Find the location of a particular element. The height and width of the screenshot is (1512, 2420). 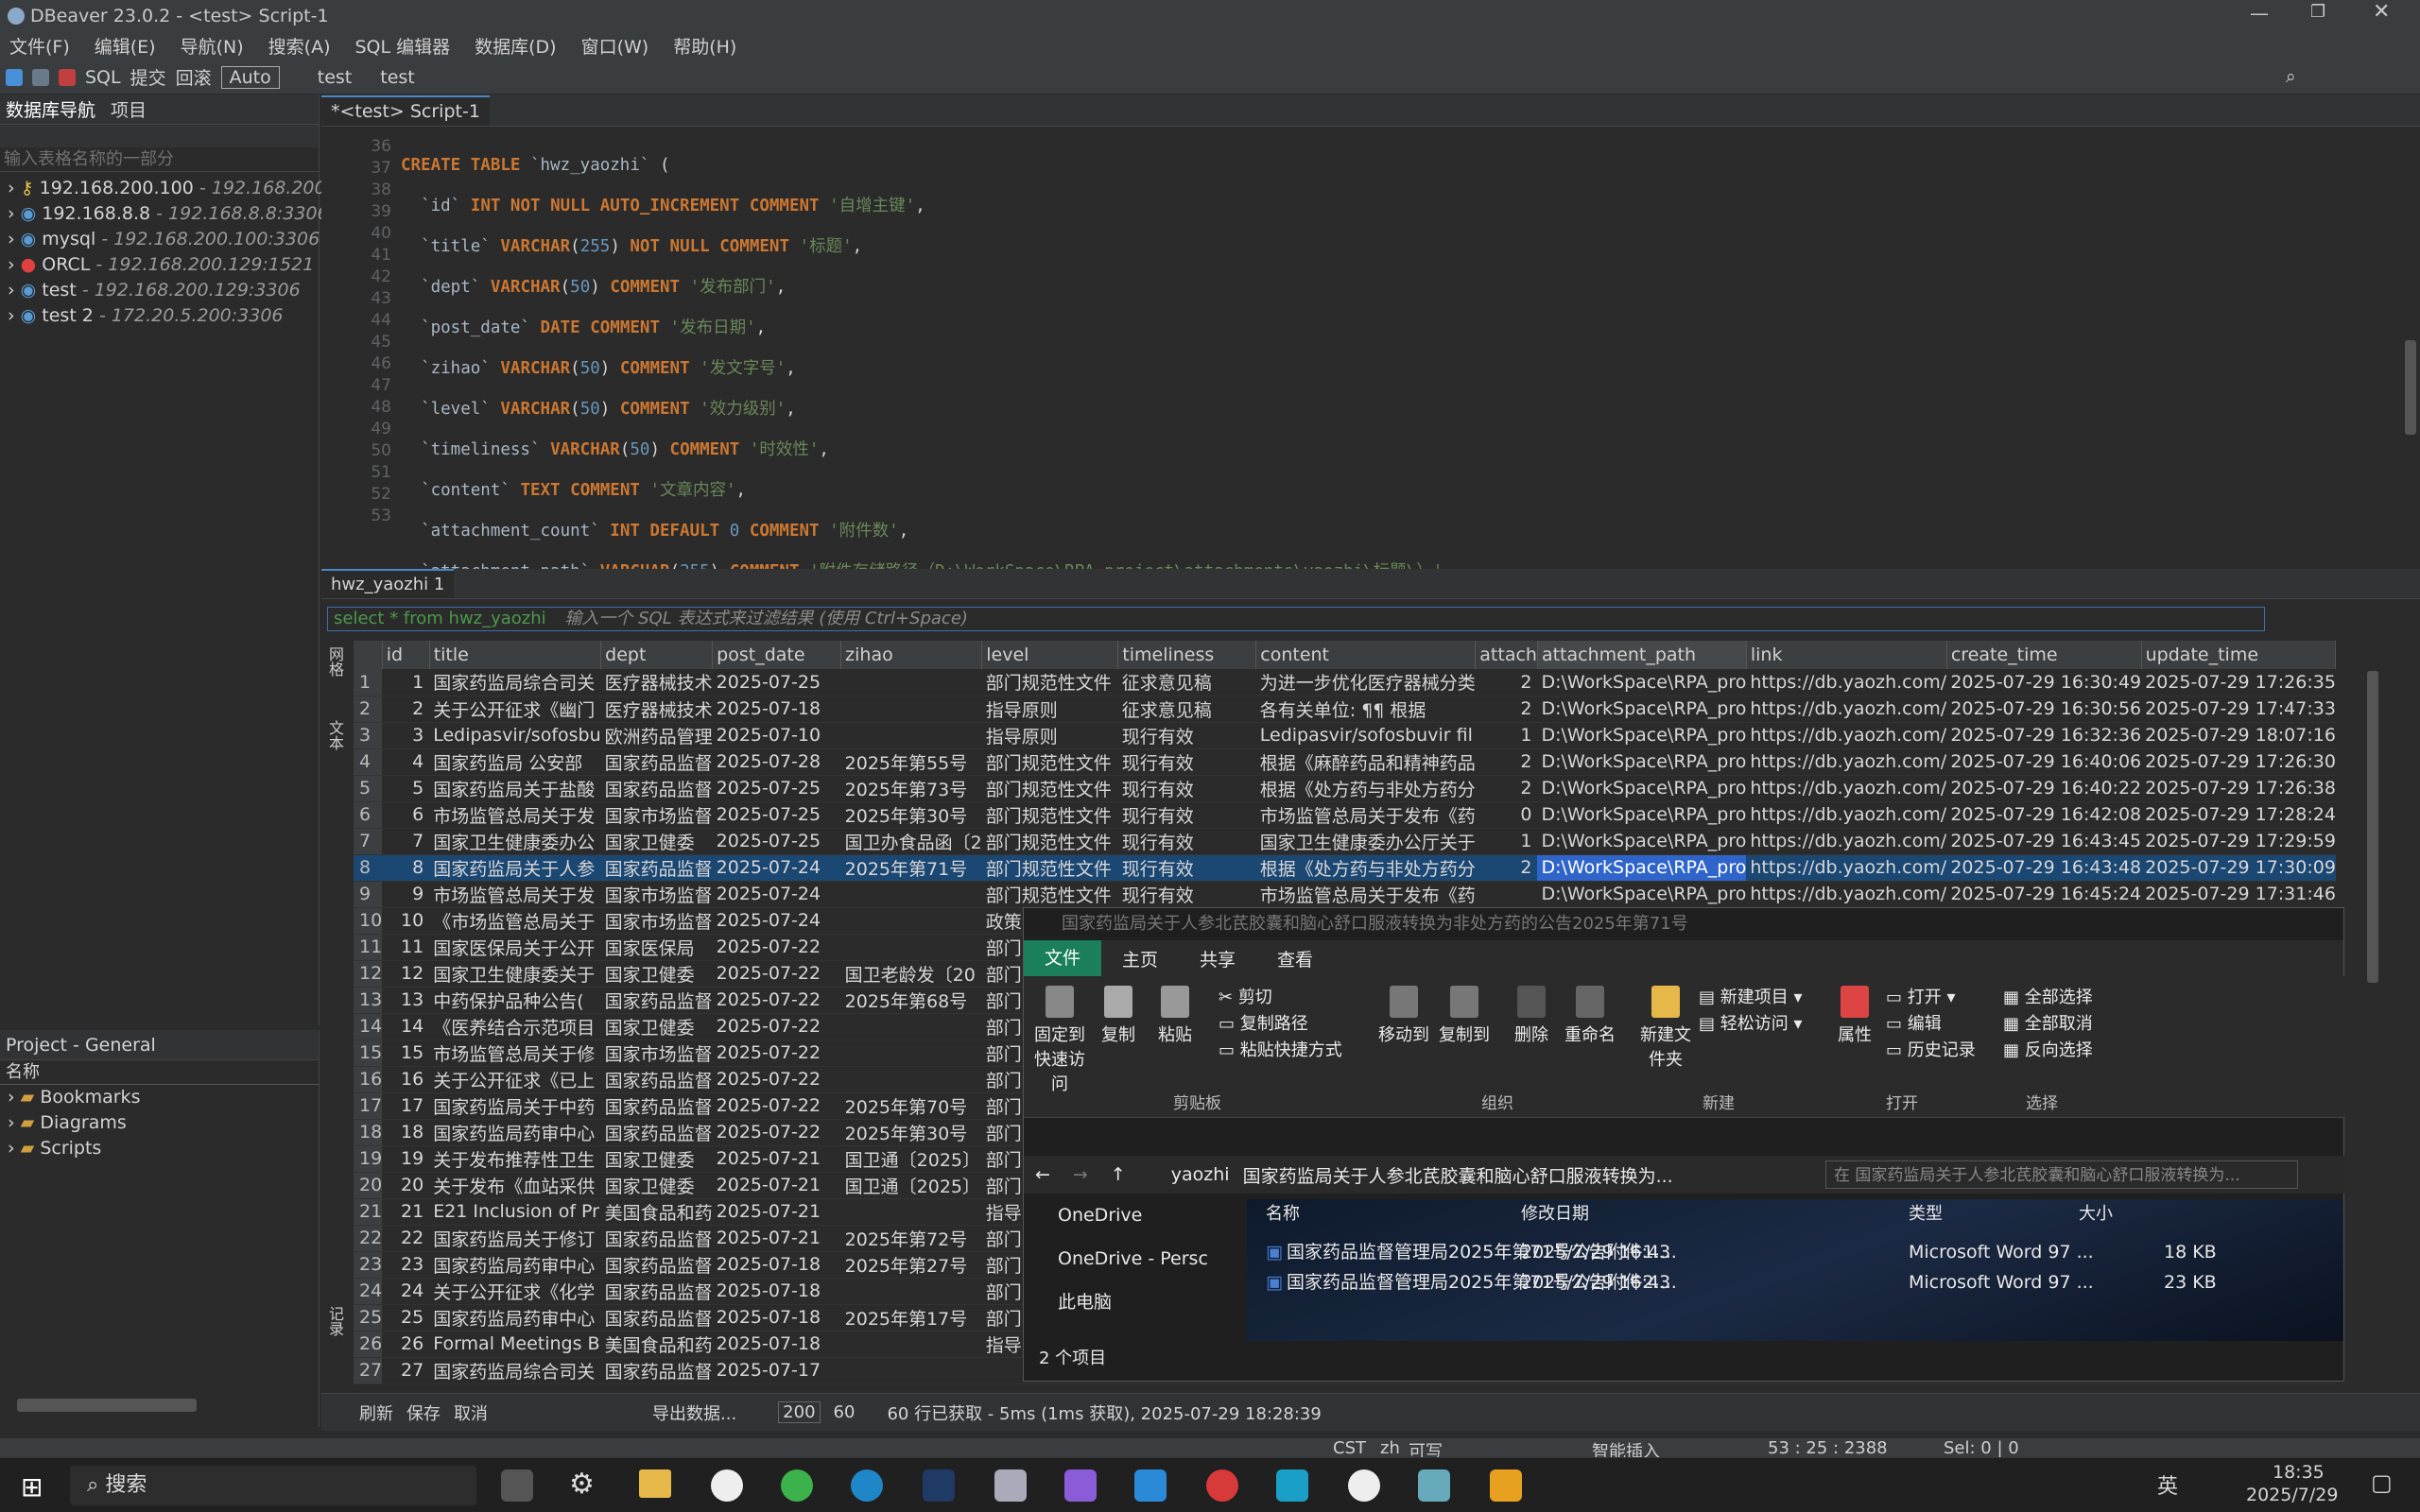

close-button: ✕ is located at coordinates (2381, 12).